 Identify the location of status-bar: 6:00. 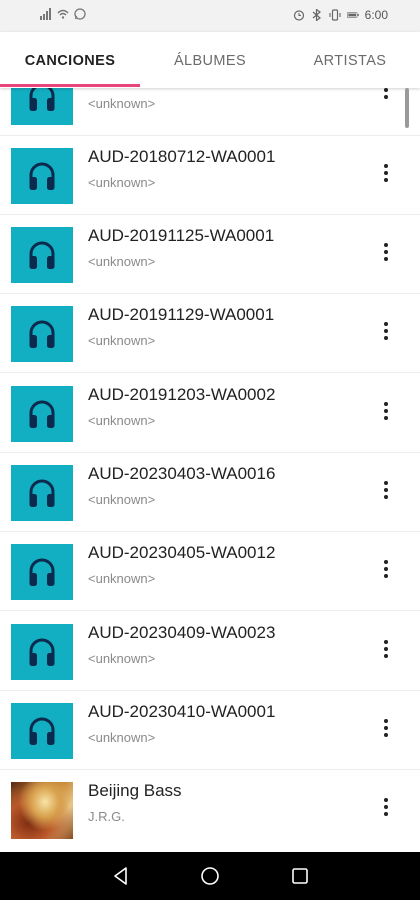
(210, 16).